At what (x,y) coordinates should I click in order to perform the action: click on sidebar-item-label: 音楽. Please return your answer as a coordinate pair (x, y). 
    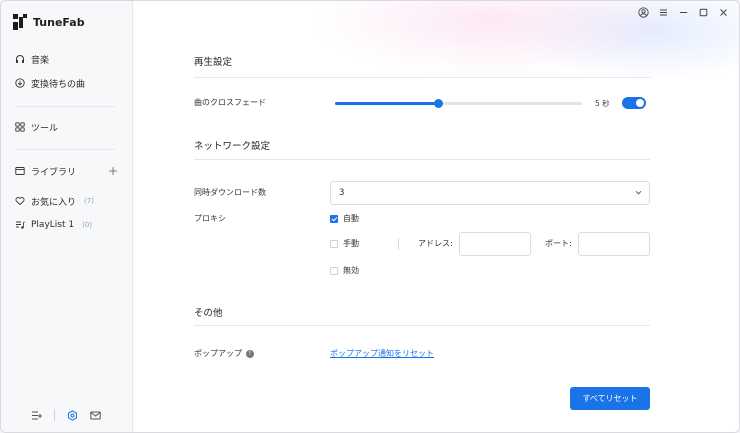
    Looking at the image, I should click on (40, 60).